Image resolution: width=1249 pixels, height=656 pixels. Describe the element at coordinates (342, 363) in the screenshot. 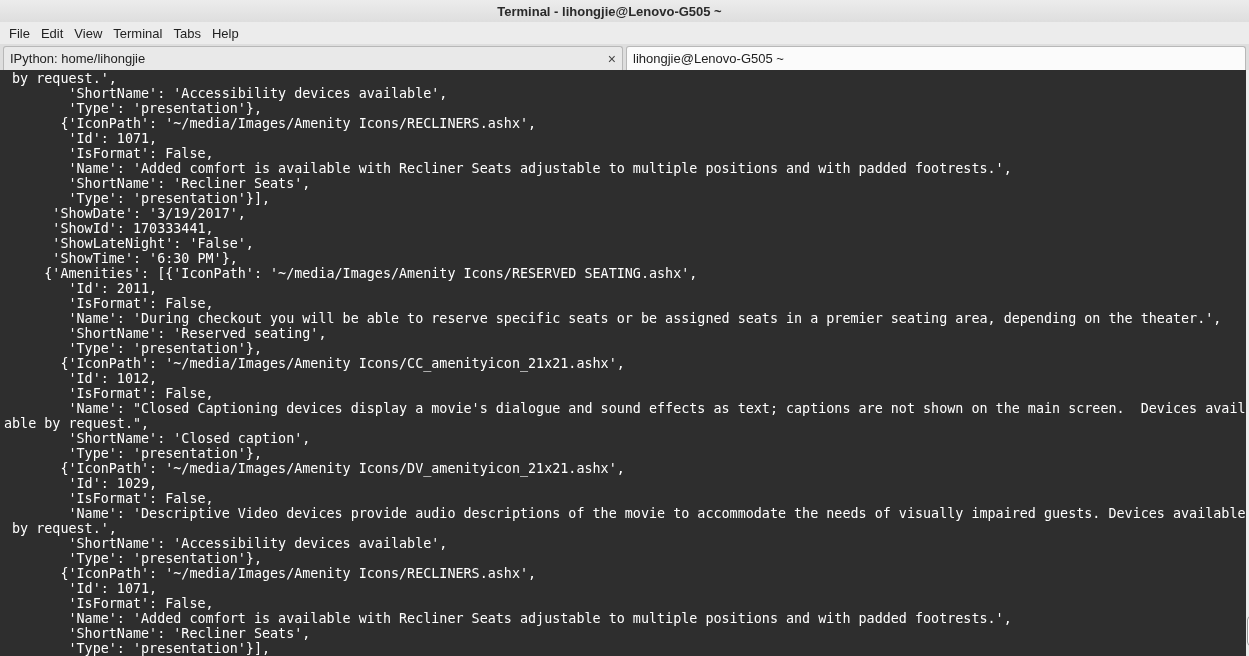

I see `terminal-line: {'IconPath': '~/media/Images/Amenity Icons/CC_amenityicon_21x21.ashx',` at that location.